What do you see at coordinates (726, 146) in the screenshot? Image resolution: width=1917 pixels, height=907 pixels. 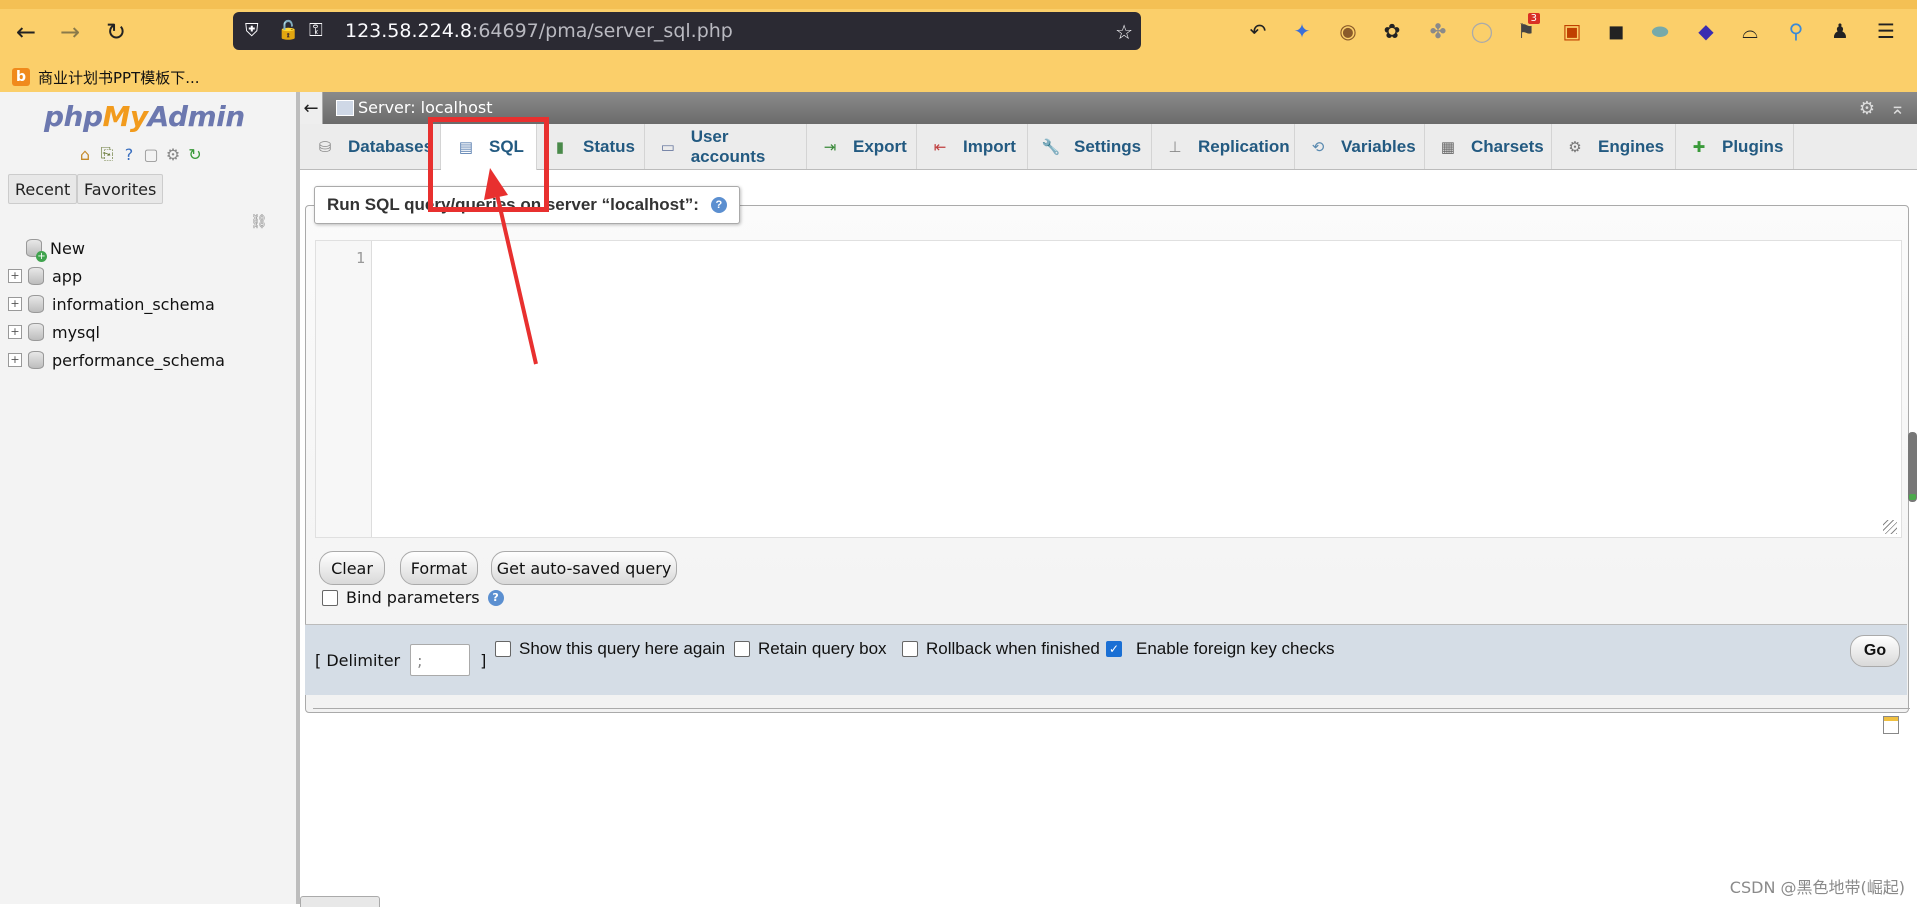 I see `tab-user-accounts: ▭ User accounts` at bounding box center [726, 146].